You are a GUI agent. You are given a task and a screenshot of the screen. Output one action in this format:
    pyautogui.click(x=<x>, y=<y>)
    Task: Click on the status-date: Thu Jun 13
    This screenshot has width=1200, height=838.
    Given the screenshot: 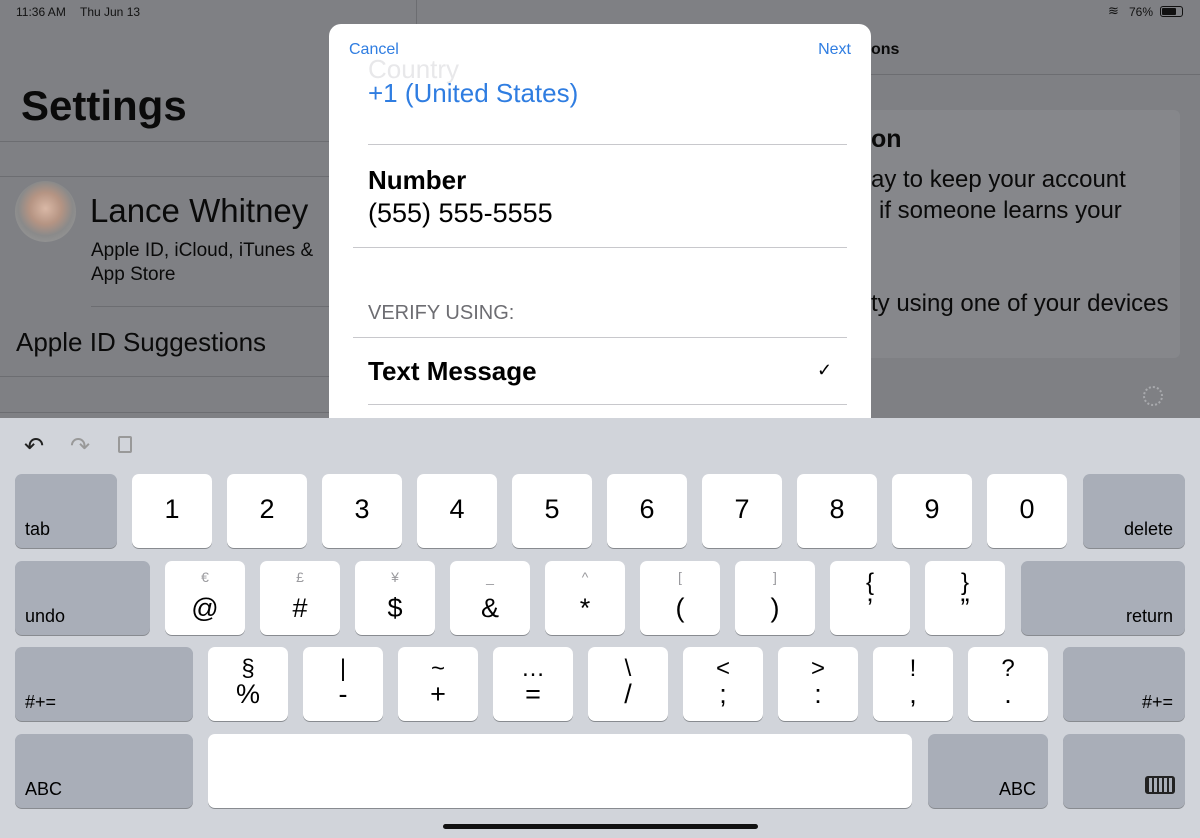 What is the action you would take?
    pyautogui.click(x=110, y=12)
    